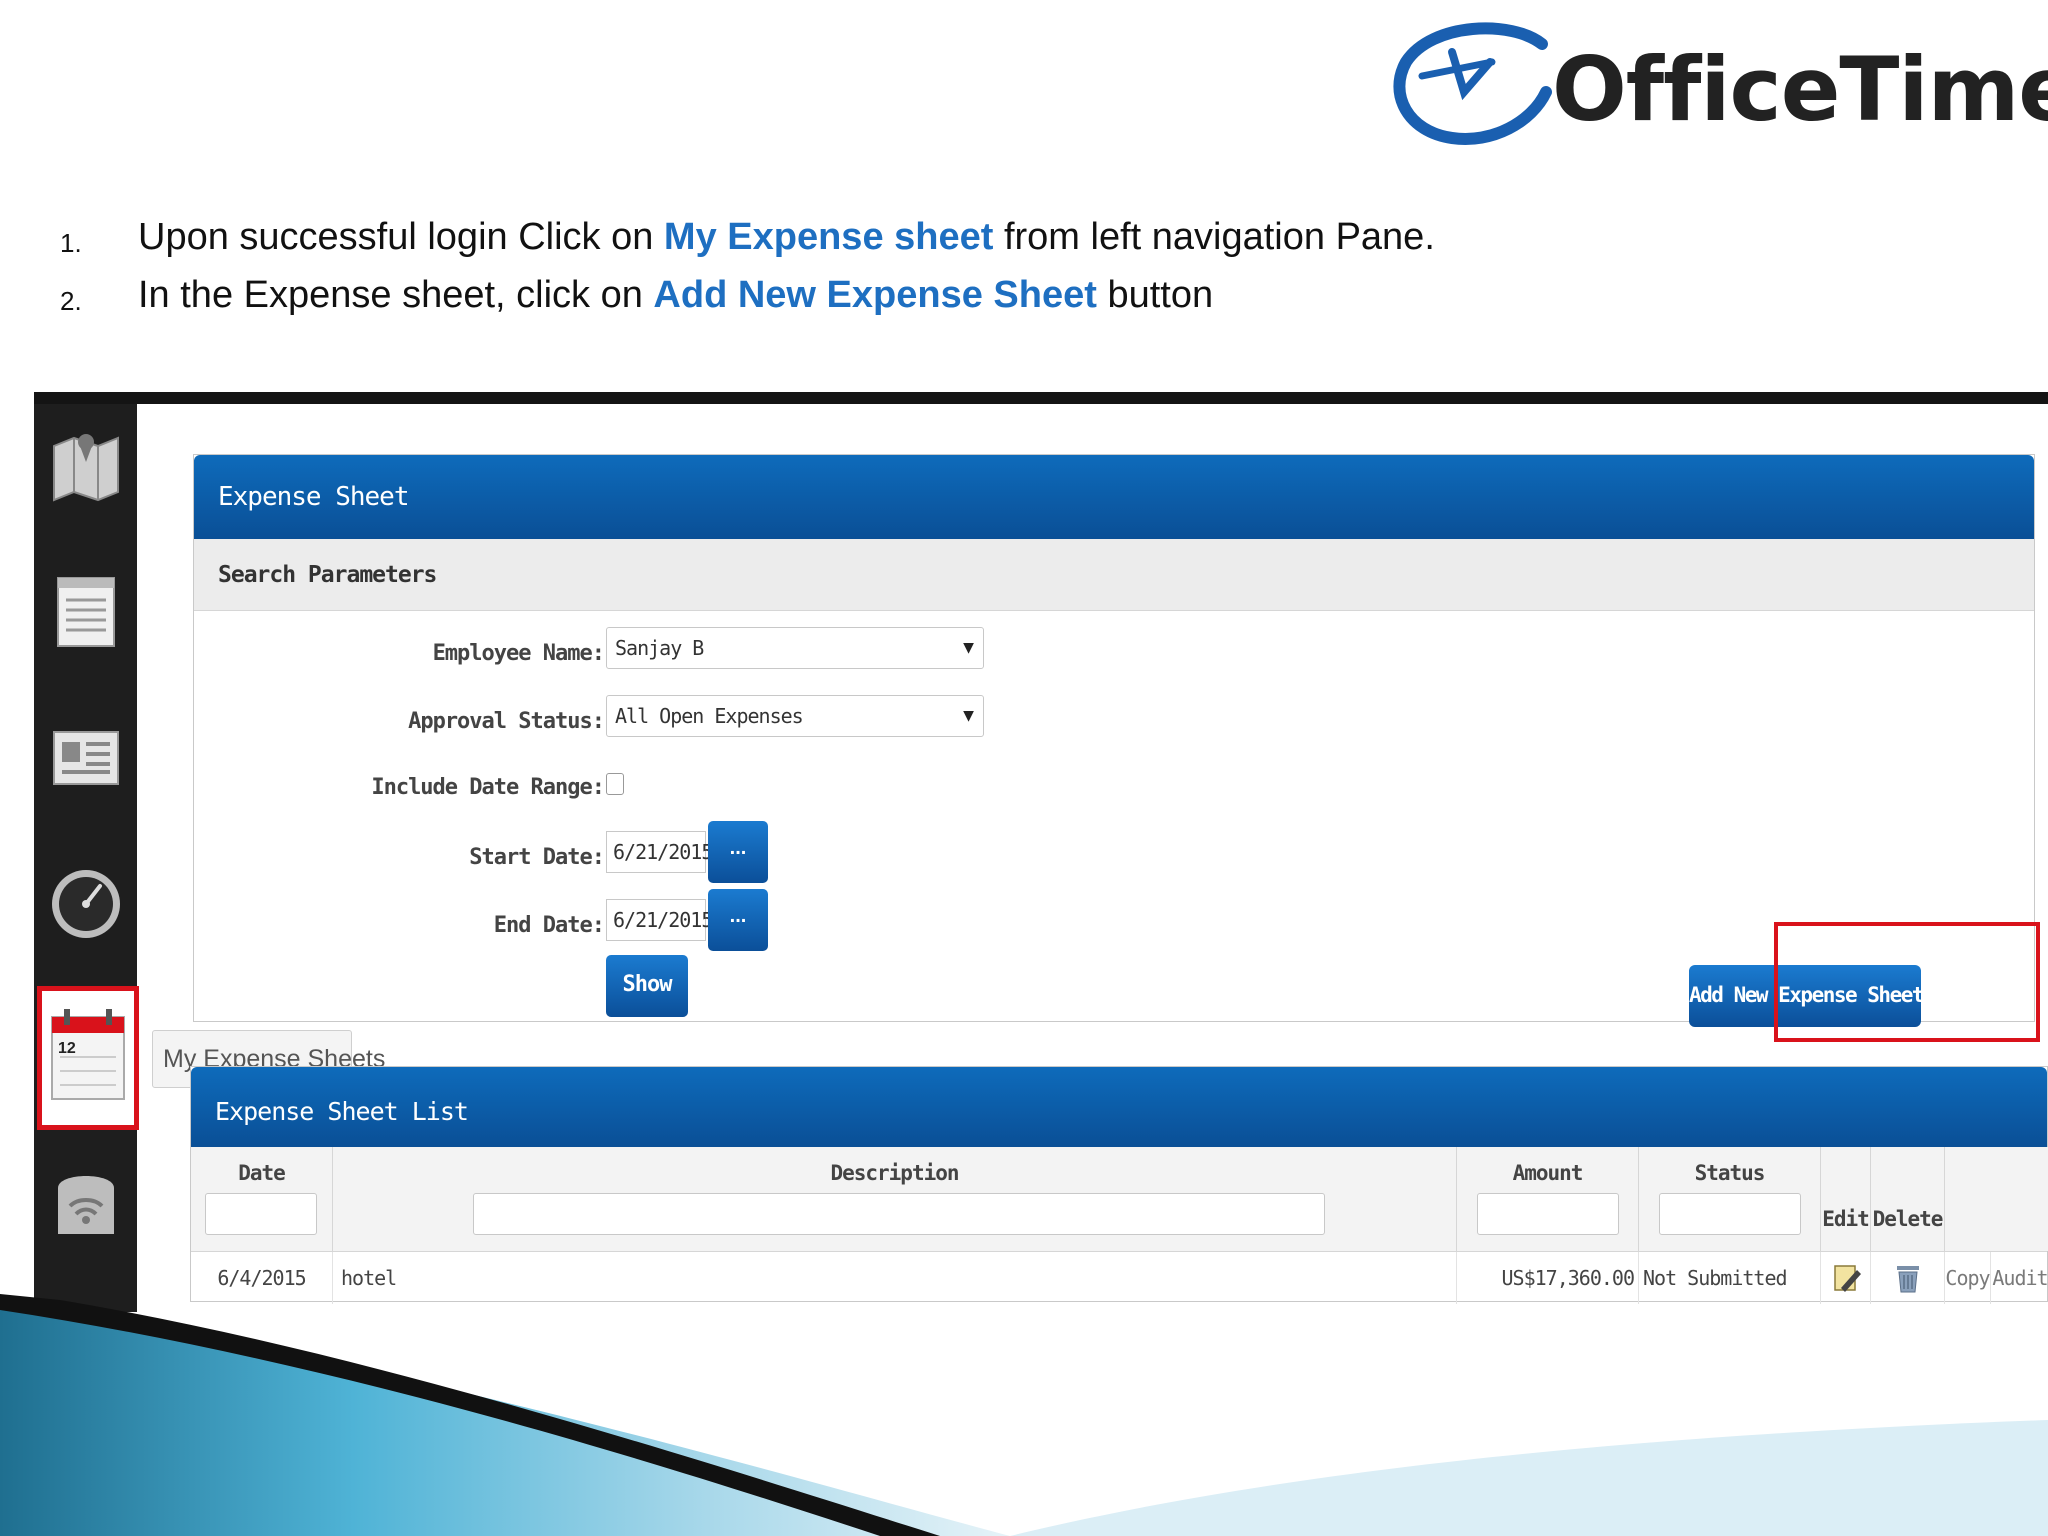 Image resolution: width=2048 pixels, height=1536 pixels. I want to click on nav-item-map, so click(86, 464).